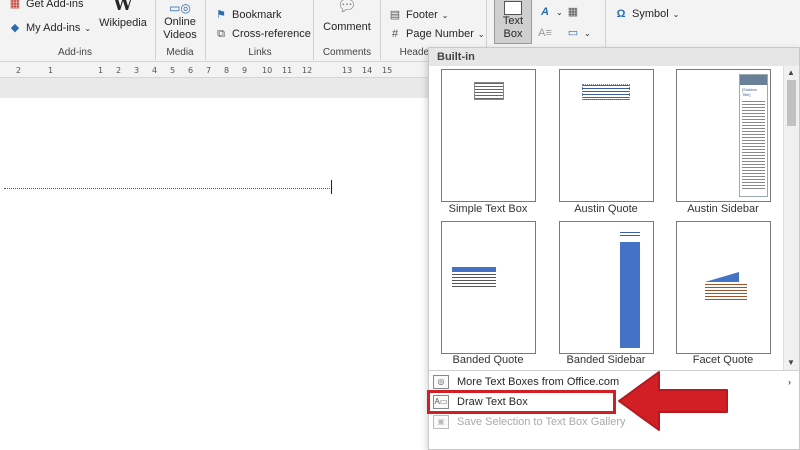 Image resolution: width=800 pixels, height=450 pixels. What do you see at coordinates (387, 70) in the screenshot?
I see `ruler-tick: 15` at bounding box center [387, 70].